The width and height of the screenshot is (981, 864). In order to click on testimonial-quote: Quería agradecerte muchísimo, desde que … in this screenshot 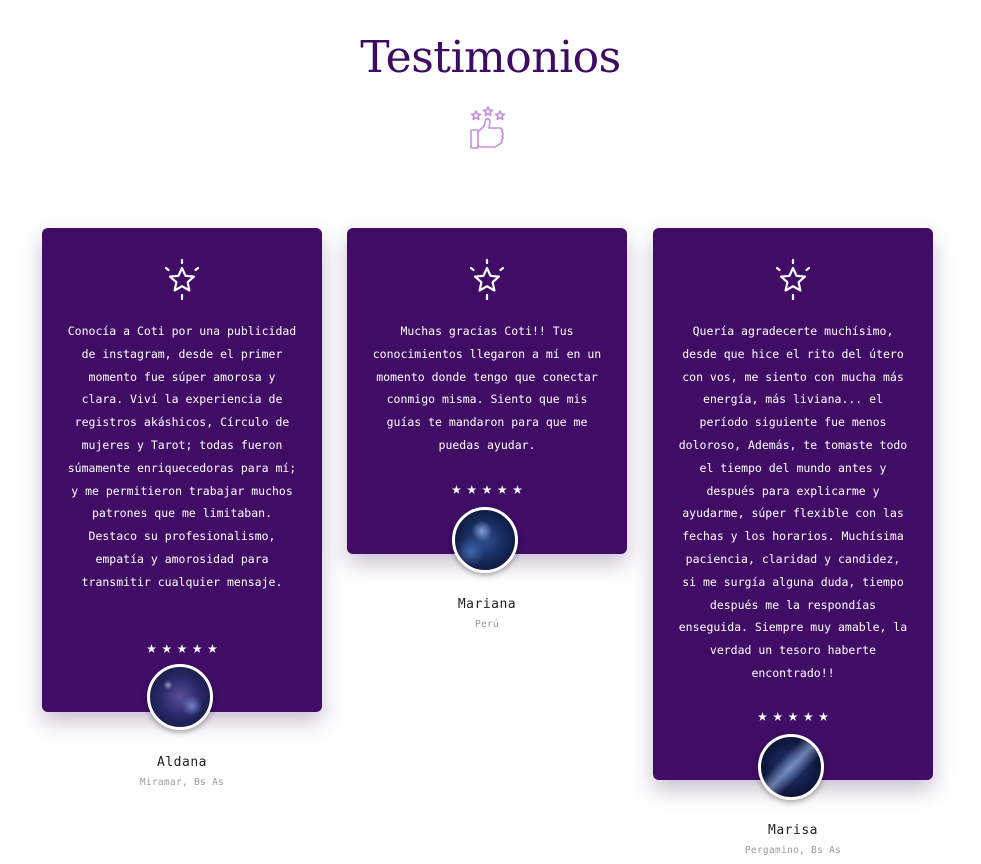, I will do `click(793, 502)`.